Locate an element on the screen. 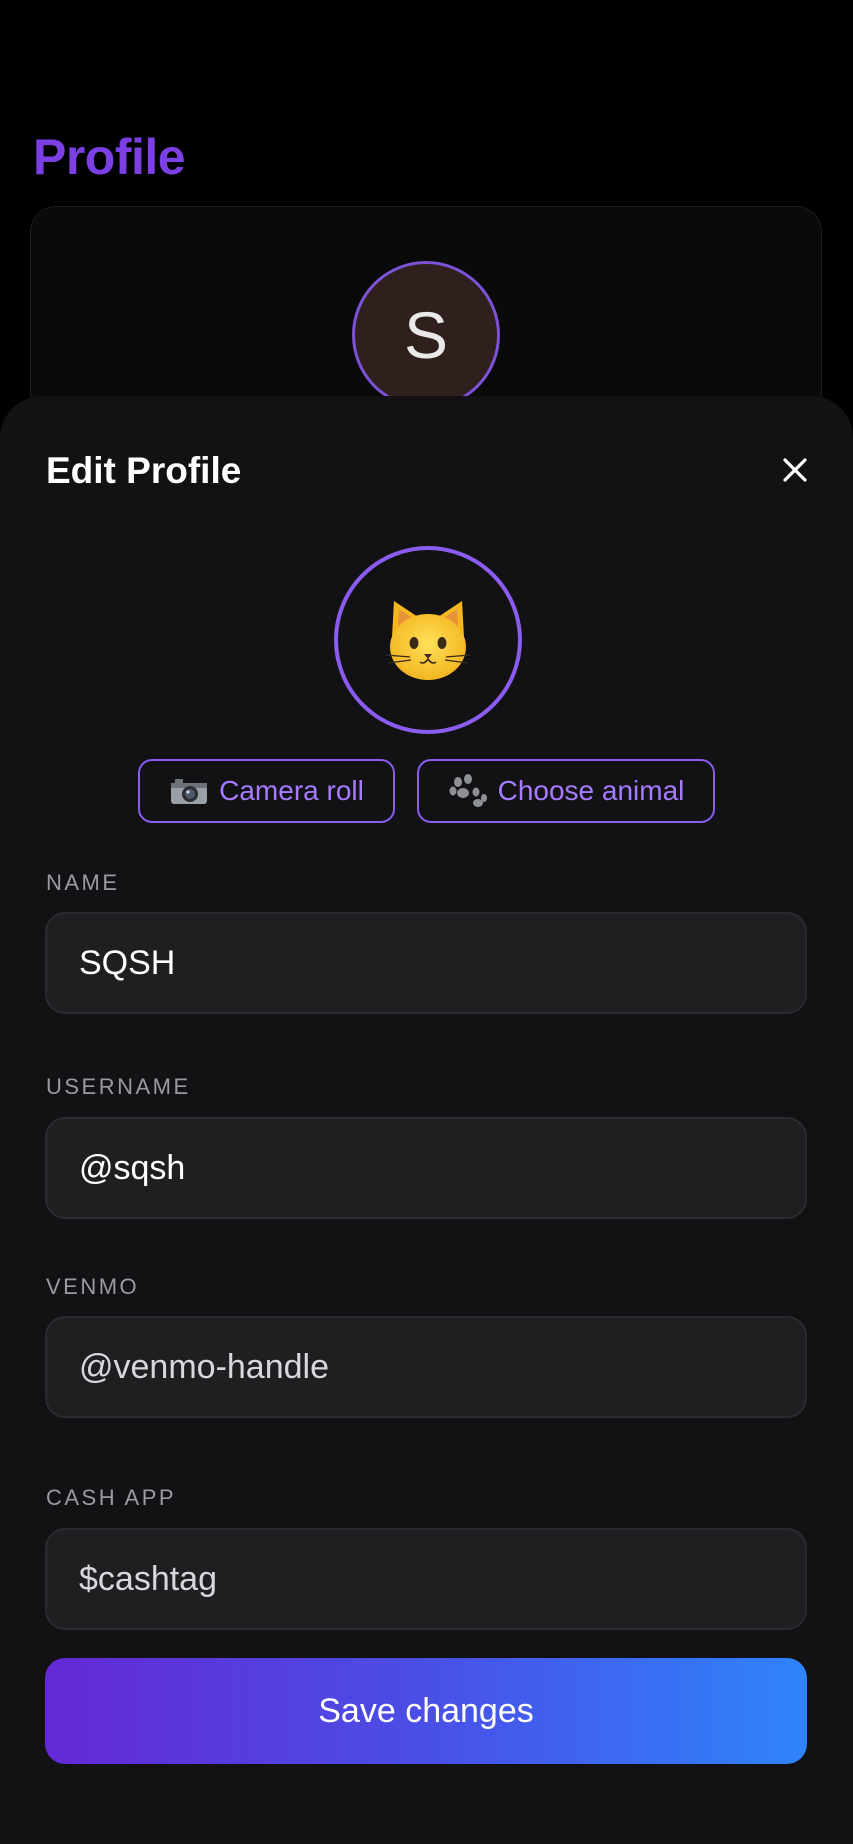 The height and width of the screenshot is (1844, 853). venmo-field-container is located at coordinates (426, 1367).